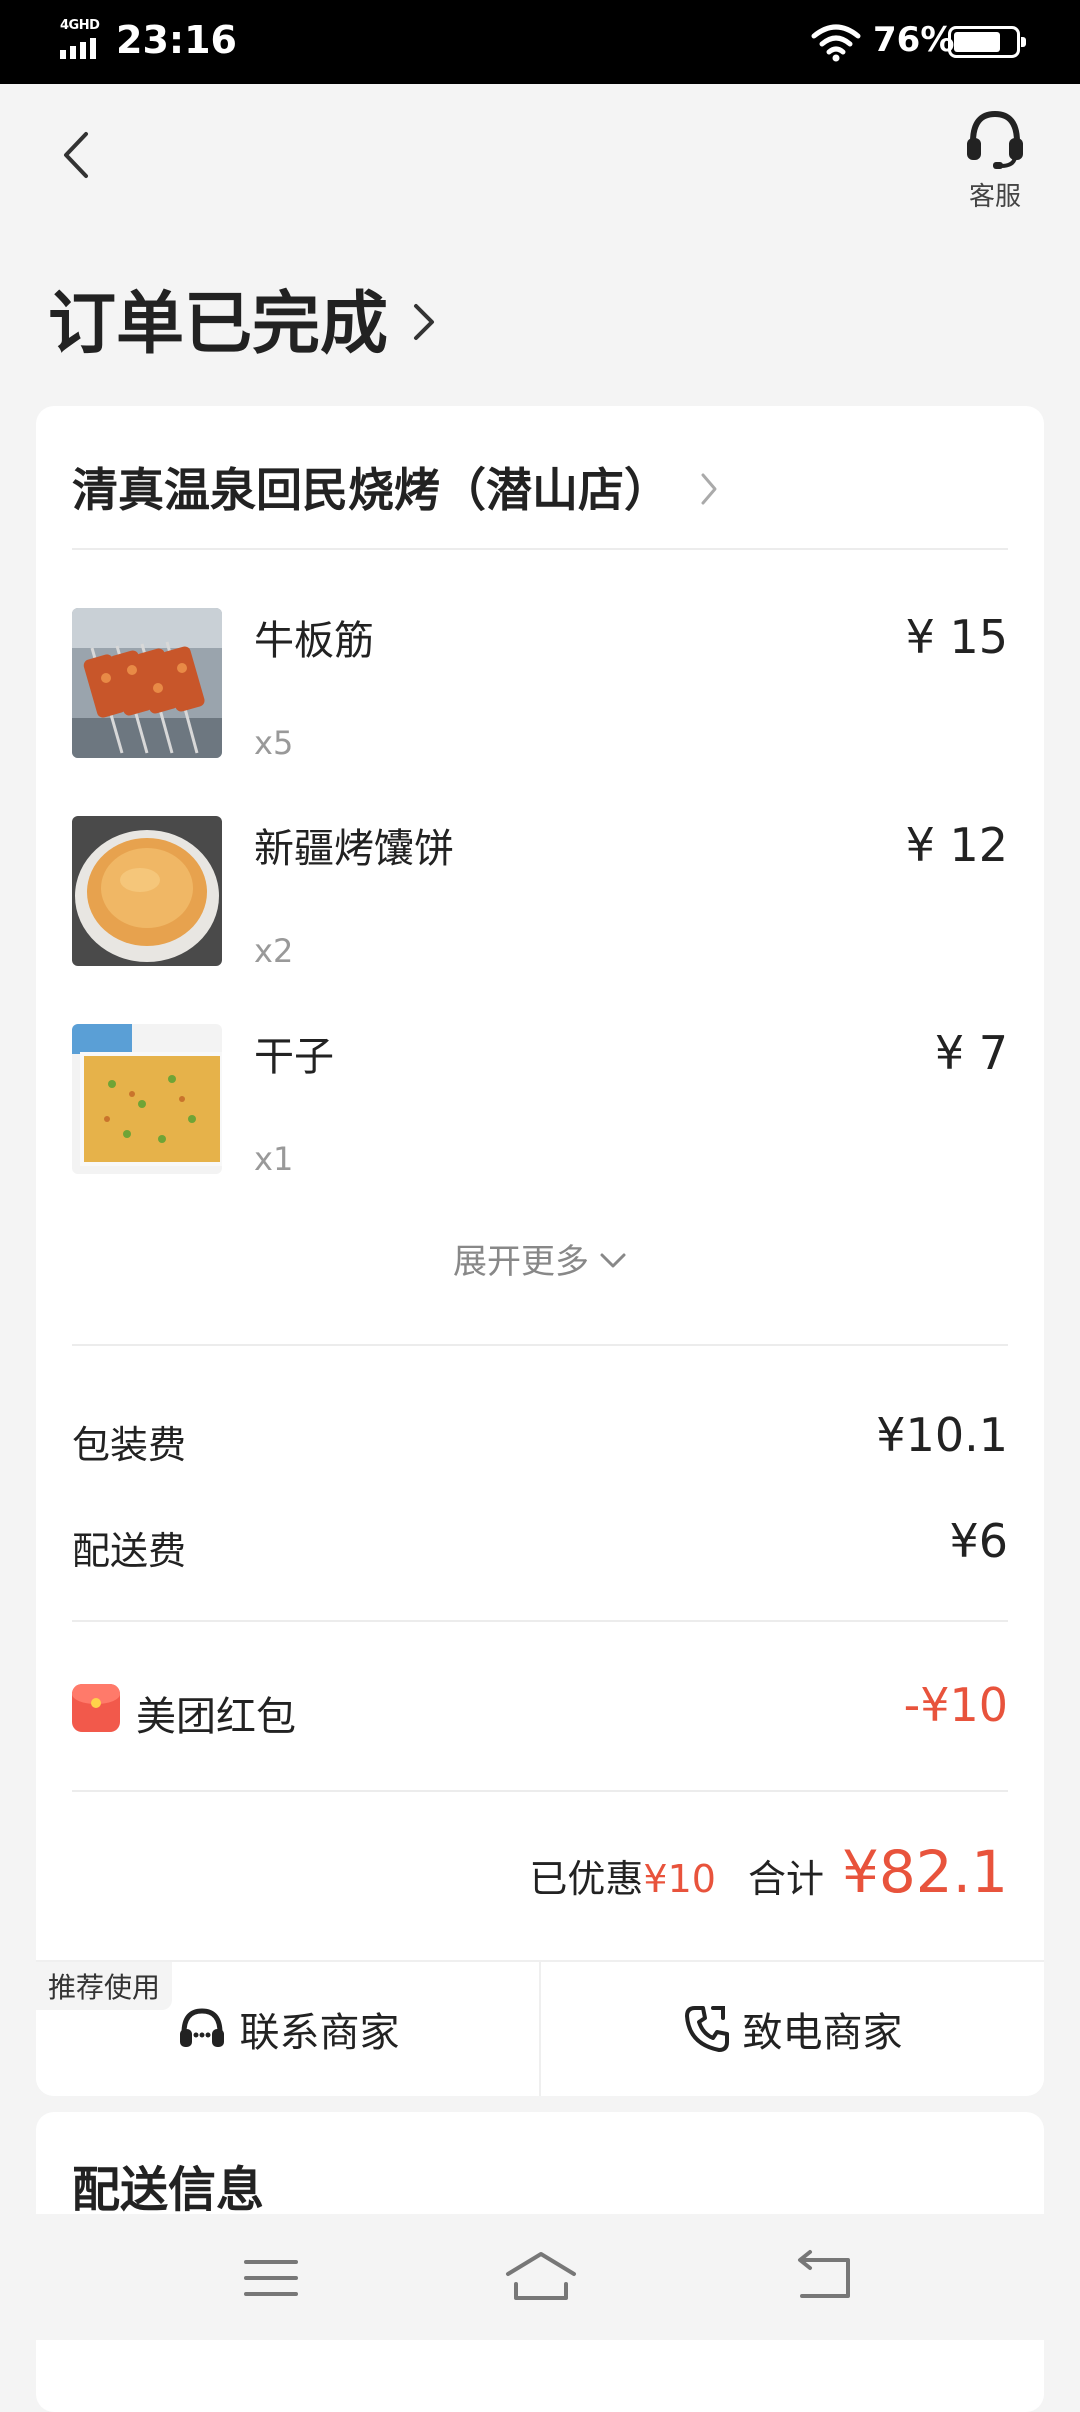  I want to click on clock: 23:16, so click(176, 40).